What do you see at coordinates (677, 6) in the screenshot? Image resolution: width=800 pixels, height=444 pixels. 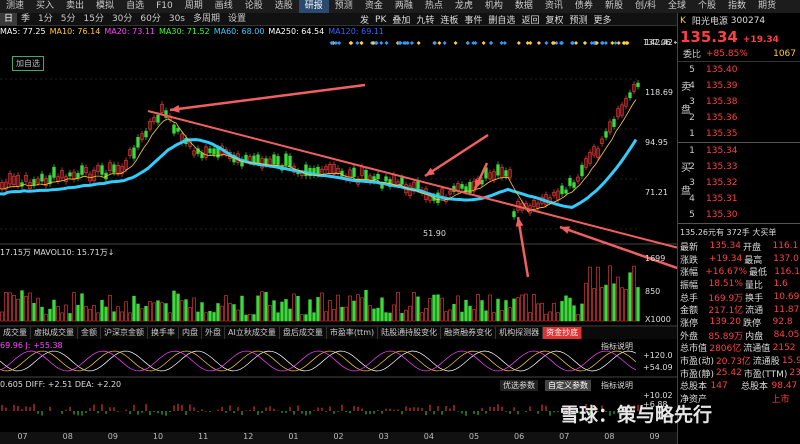 I see `menu-item: 全球` at bounding box center [677, 6].